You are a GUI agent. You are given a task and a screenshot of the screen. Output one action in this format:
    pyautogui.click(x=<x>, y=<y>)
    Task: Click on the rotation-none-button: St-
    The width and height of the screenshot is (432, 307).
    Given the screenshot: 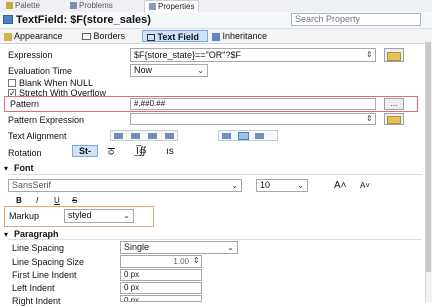 What is the action you would take?
    pyautogui.click(x=85, y=151)
    